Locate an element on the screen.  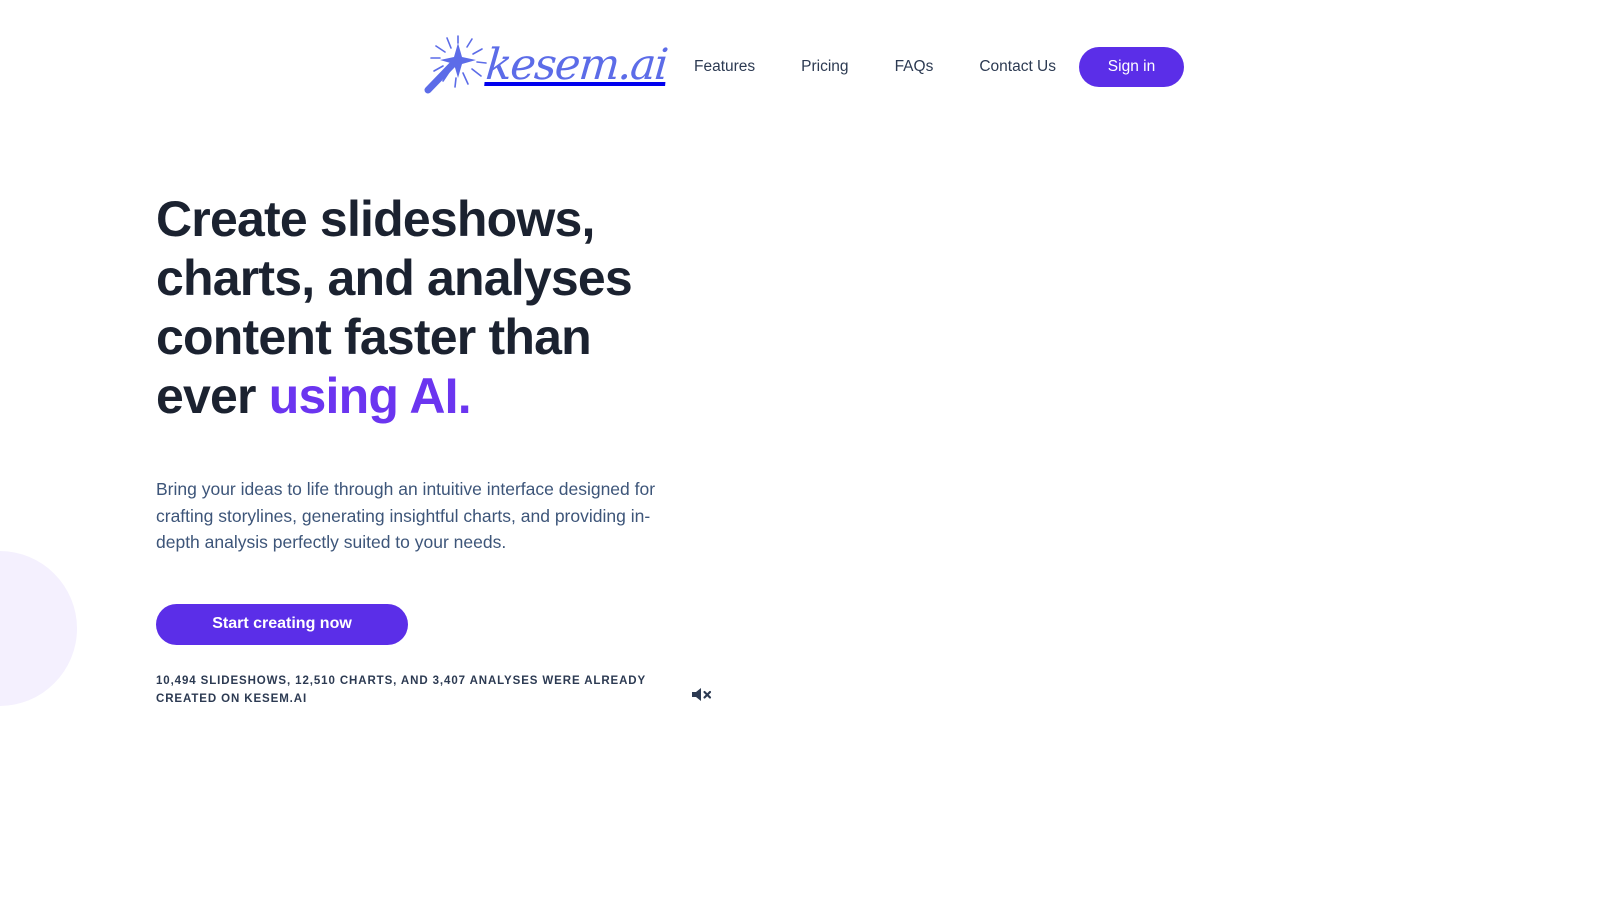
speaker-mute-icon is located at coordinates (702, 694).